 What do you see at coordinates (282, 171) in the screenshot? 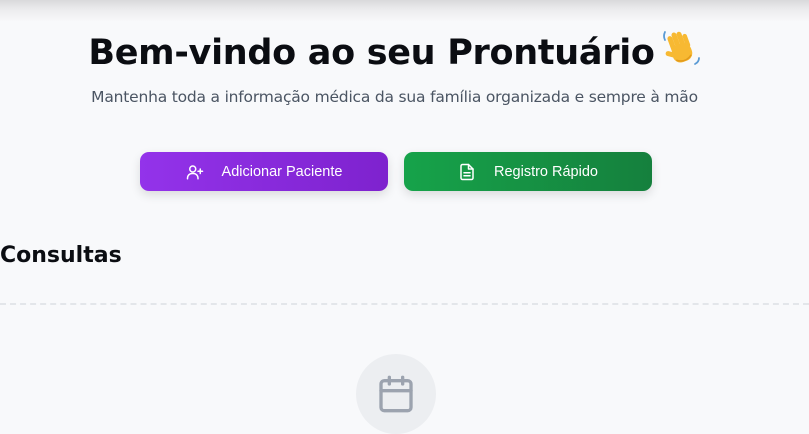
I see `add-patient-label: Adicionar Paciente` at bounding box center [282, 171].